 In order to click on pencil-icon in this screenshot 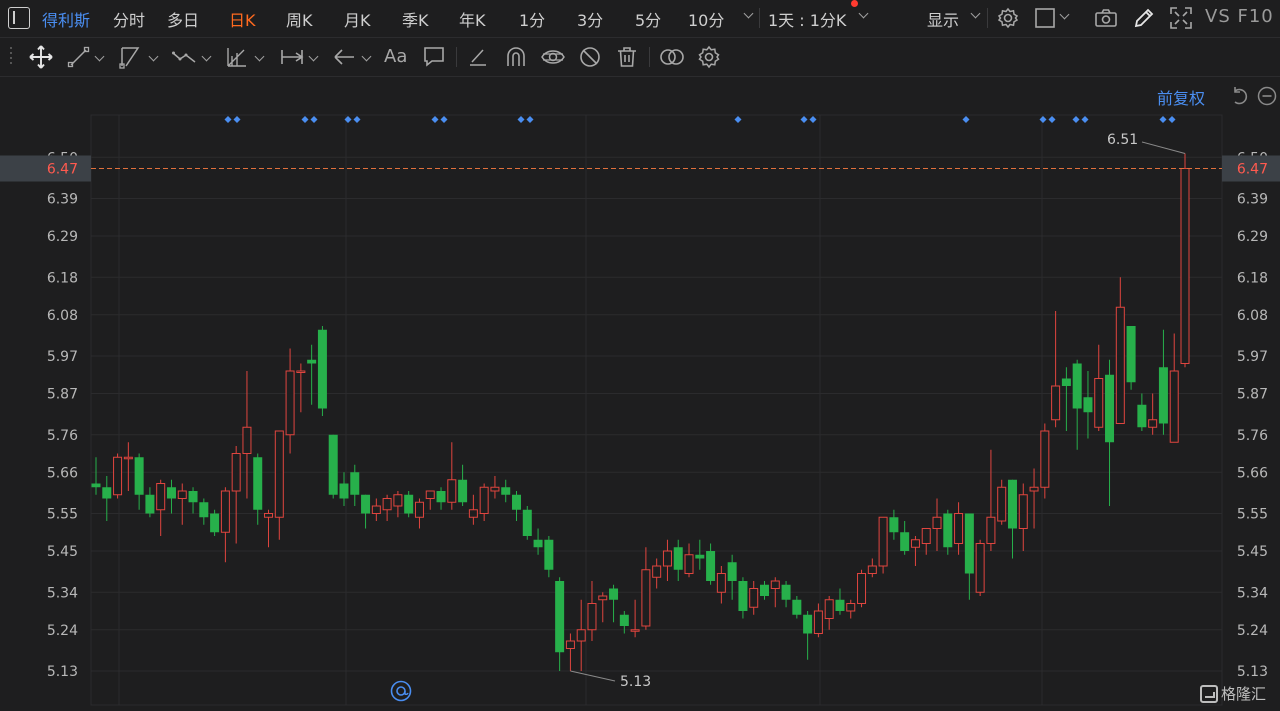, I will do `click(1144, 18)`.